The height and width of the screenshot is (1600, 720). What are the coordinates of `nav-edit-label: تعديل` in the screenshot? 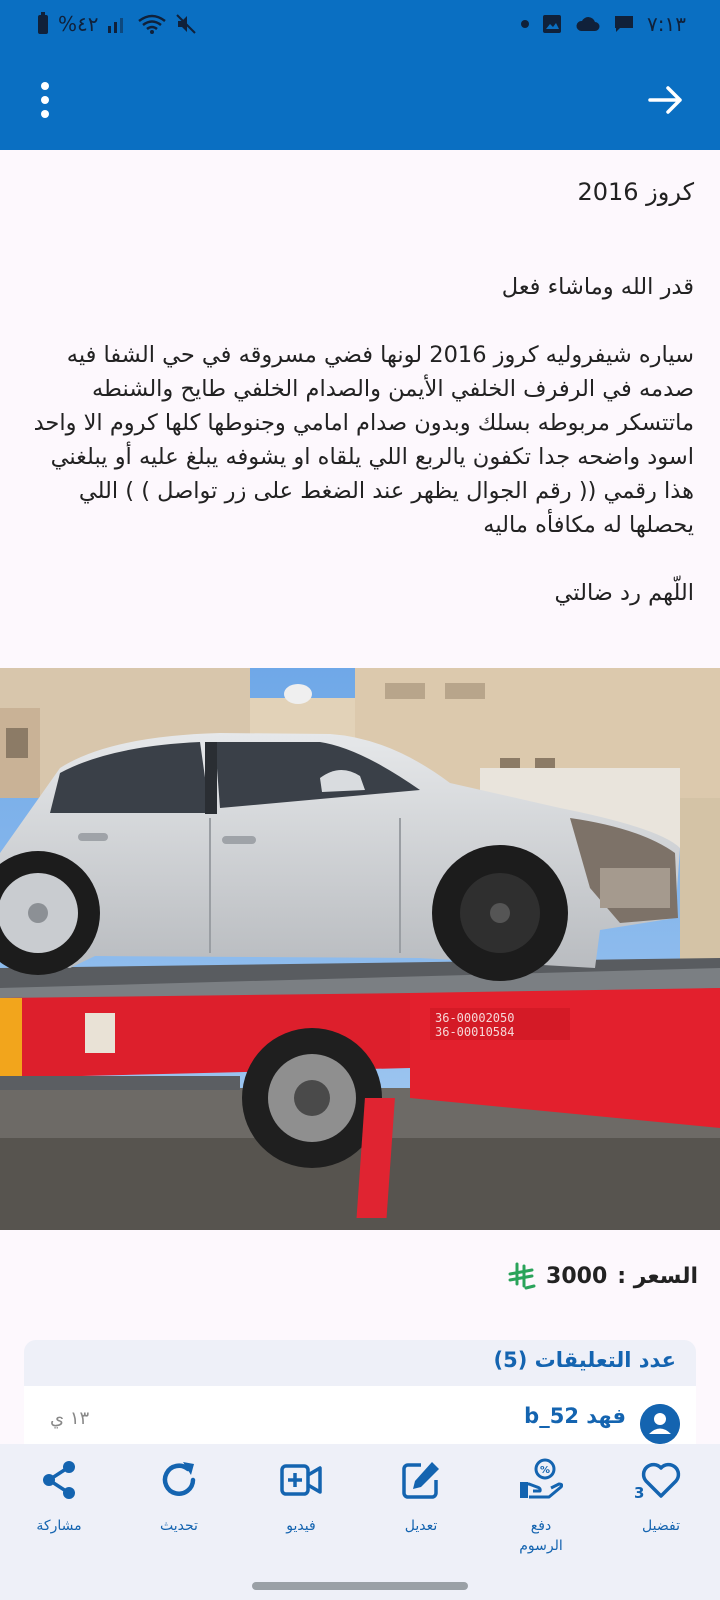 It's located at (421, 1526).